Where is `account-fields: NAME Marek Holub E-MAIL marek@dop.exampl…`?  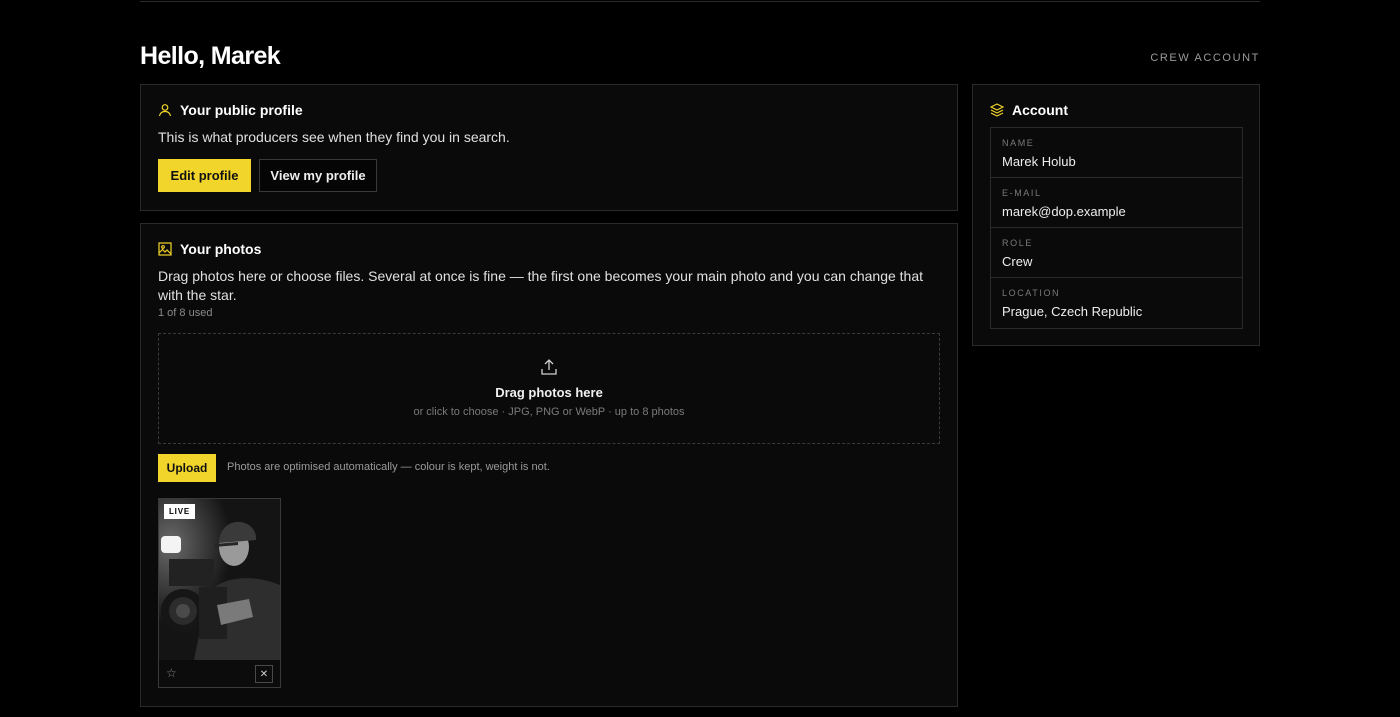
account-fields: NAME Marek Holub E-MAIL marek@dop.exampl… is located at coordinates (1116, 228).